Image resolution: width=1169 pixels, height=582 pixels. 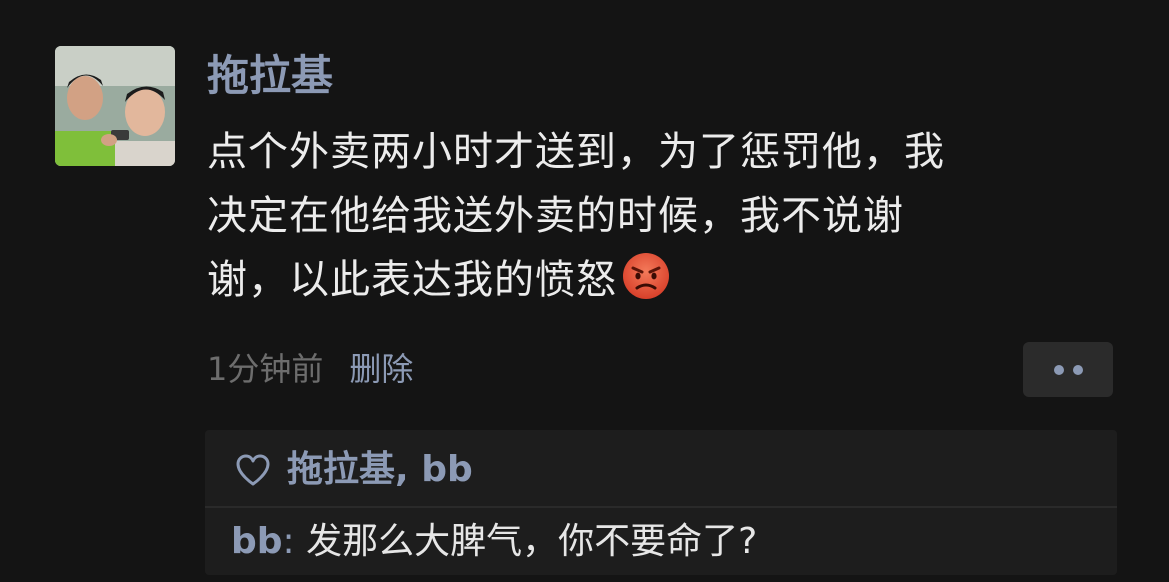 I want to click on post-username: 拖拉基, so click(x=270, y=76).